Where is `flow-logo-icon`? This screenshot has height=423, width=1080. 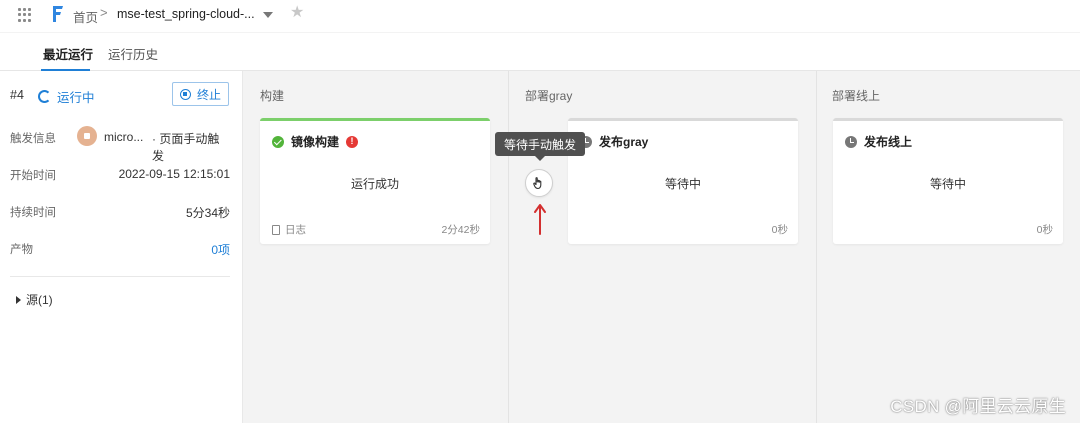 flow-logo-icon is located at coordinates (58, 14).